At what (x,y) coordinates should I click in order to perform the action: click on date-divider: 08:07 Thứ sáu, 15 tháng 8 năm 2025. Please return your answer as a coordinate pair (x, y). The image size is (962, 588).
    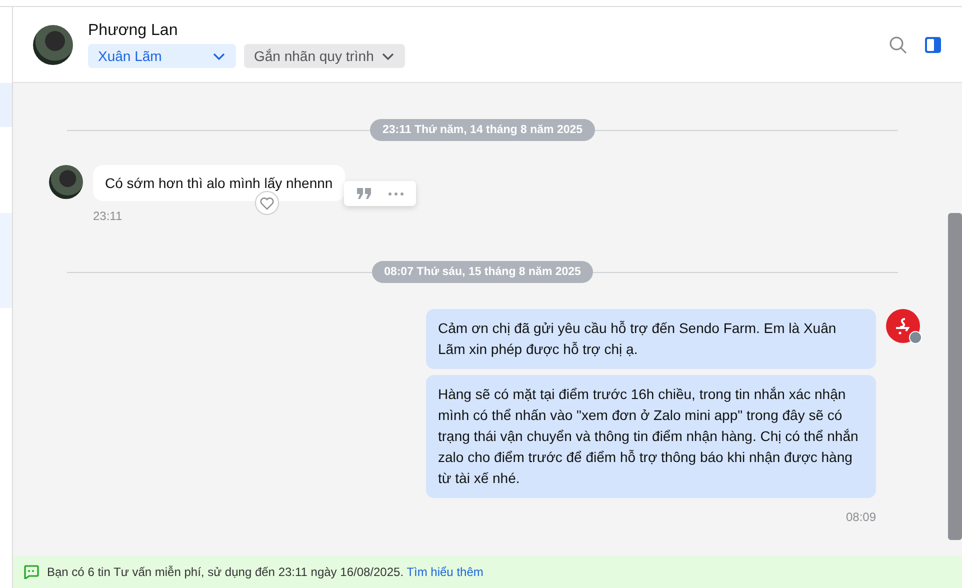
    Looking at the image, I should click on (482, 272).